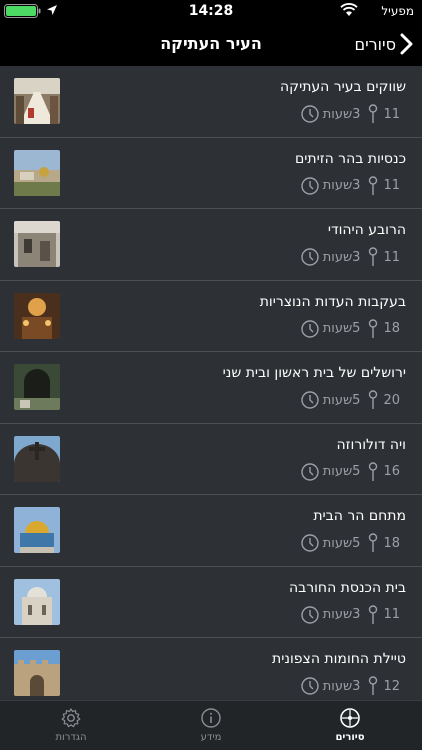 The height and width of the screenshot is (750, 422). I want to click on tour-title: שווקים בעיר העתיקה, so click(342, 87).